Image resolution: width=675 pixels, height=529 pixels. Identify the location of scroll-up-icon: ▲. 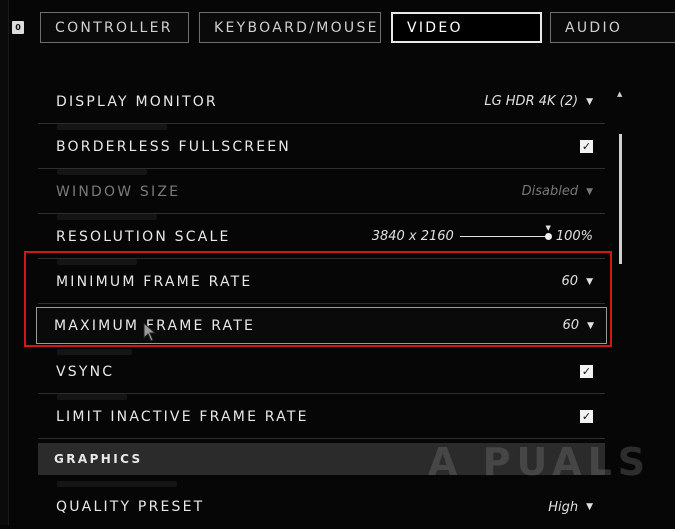
(619, 94).